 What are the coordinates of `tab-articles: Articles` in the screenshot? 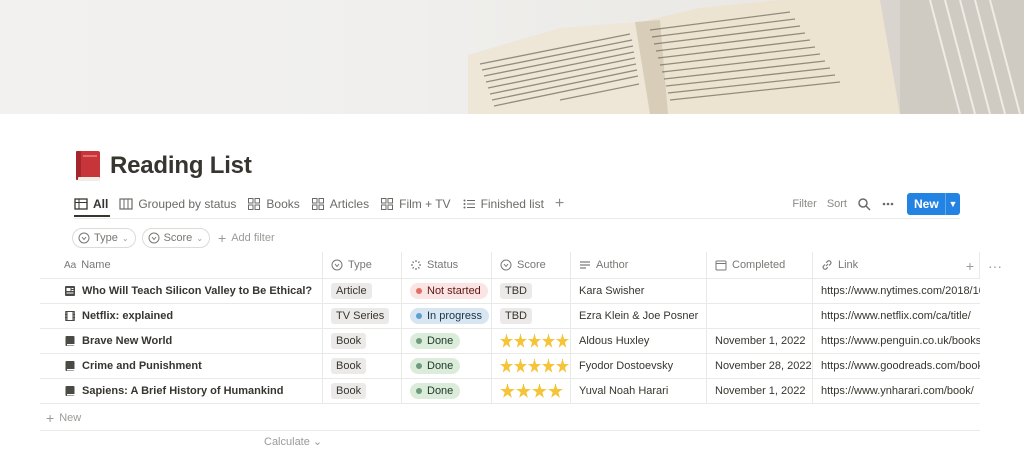 It's located at (340, 204).